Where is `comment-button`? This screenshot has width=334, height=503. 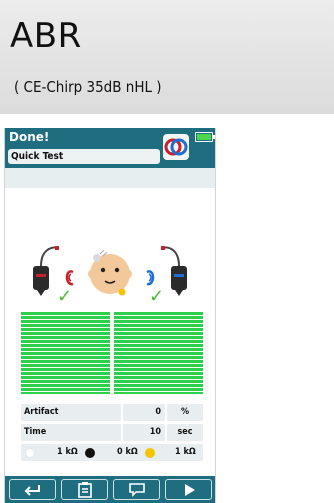
comment-button is located at coordinates (136, 489).